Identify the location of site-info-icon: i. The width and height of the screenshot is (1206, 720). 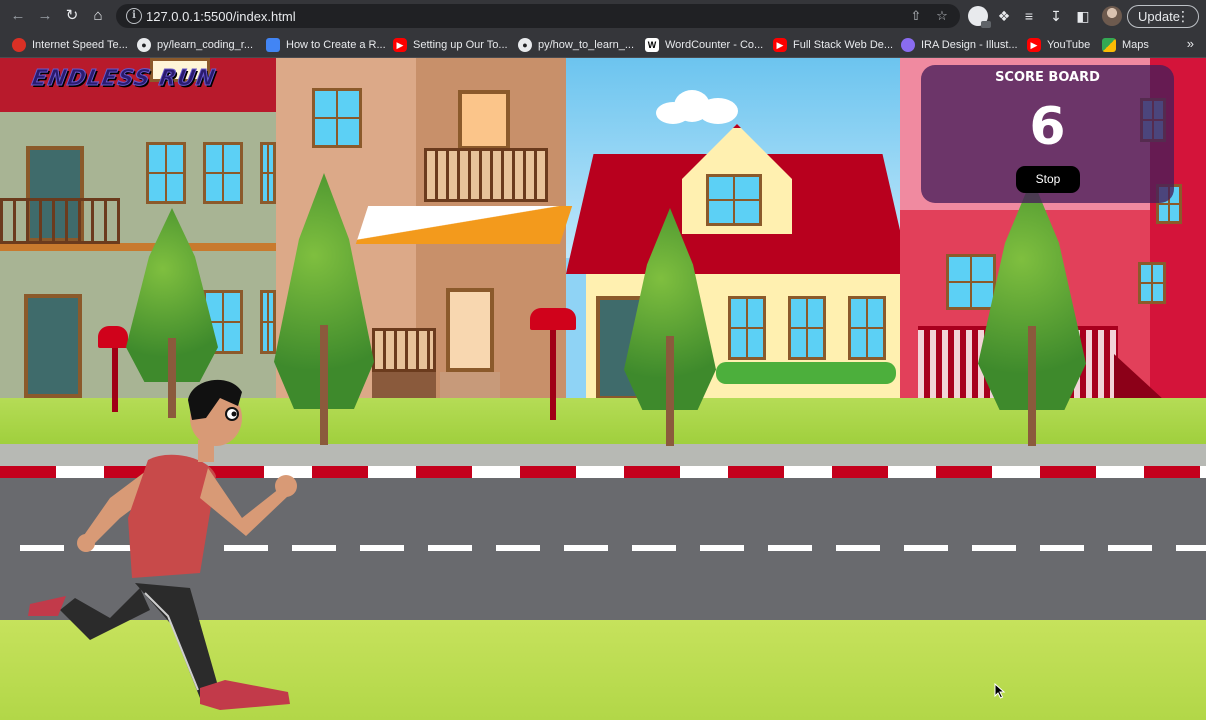
(134, 16).